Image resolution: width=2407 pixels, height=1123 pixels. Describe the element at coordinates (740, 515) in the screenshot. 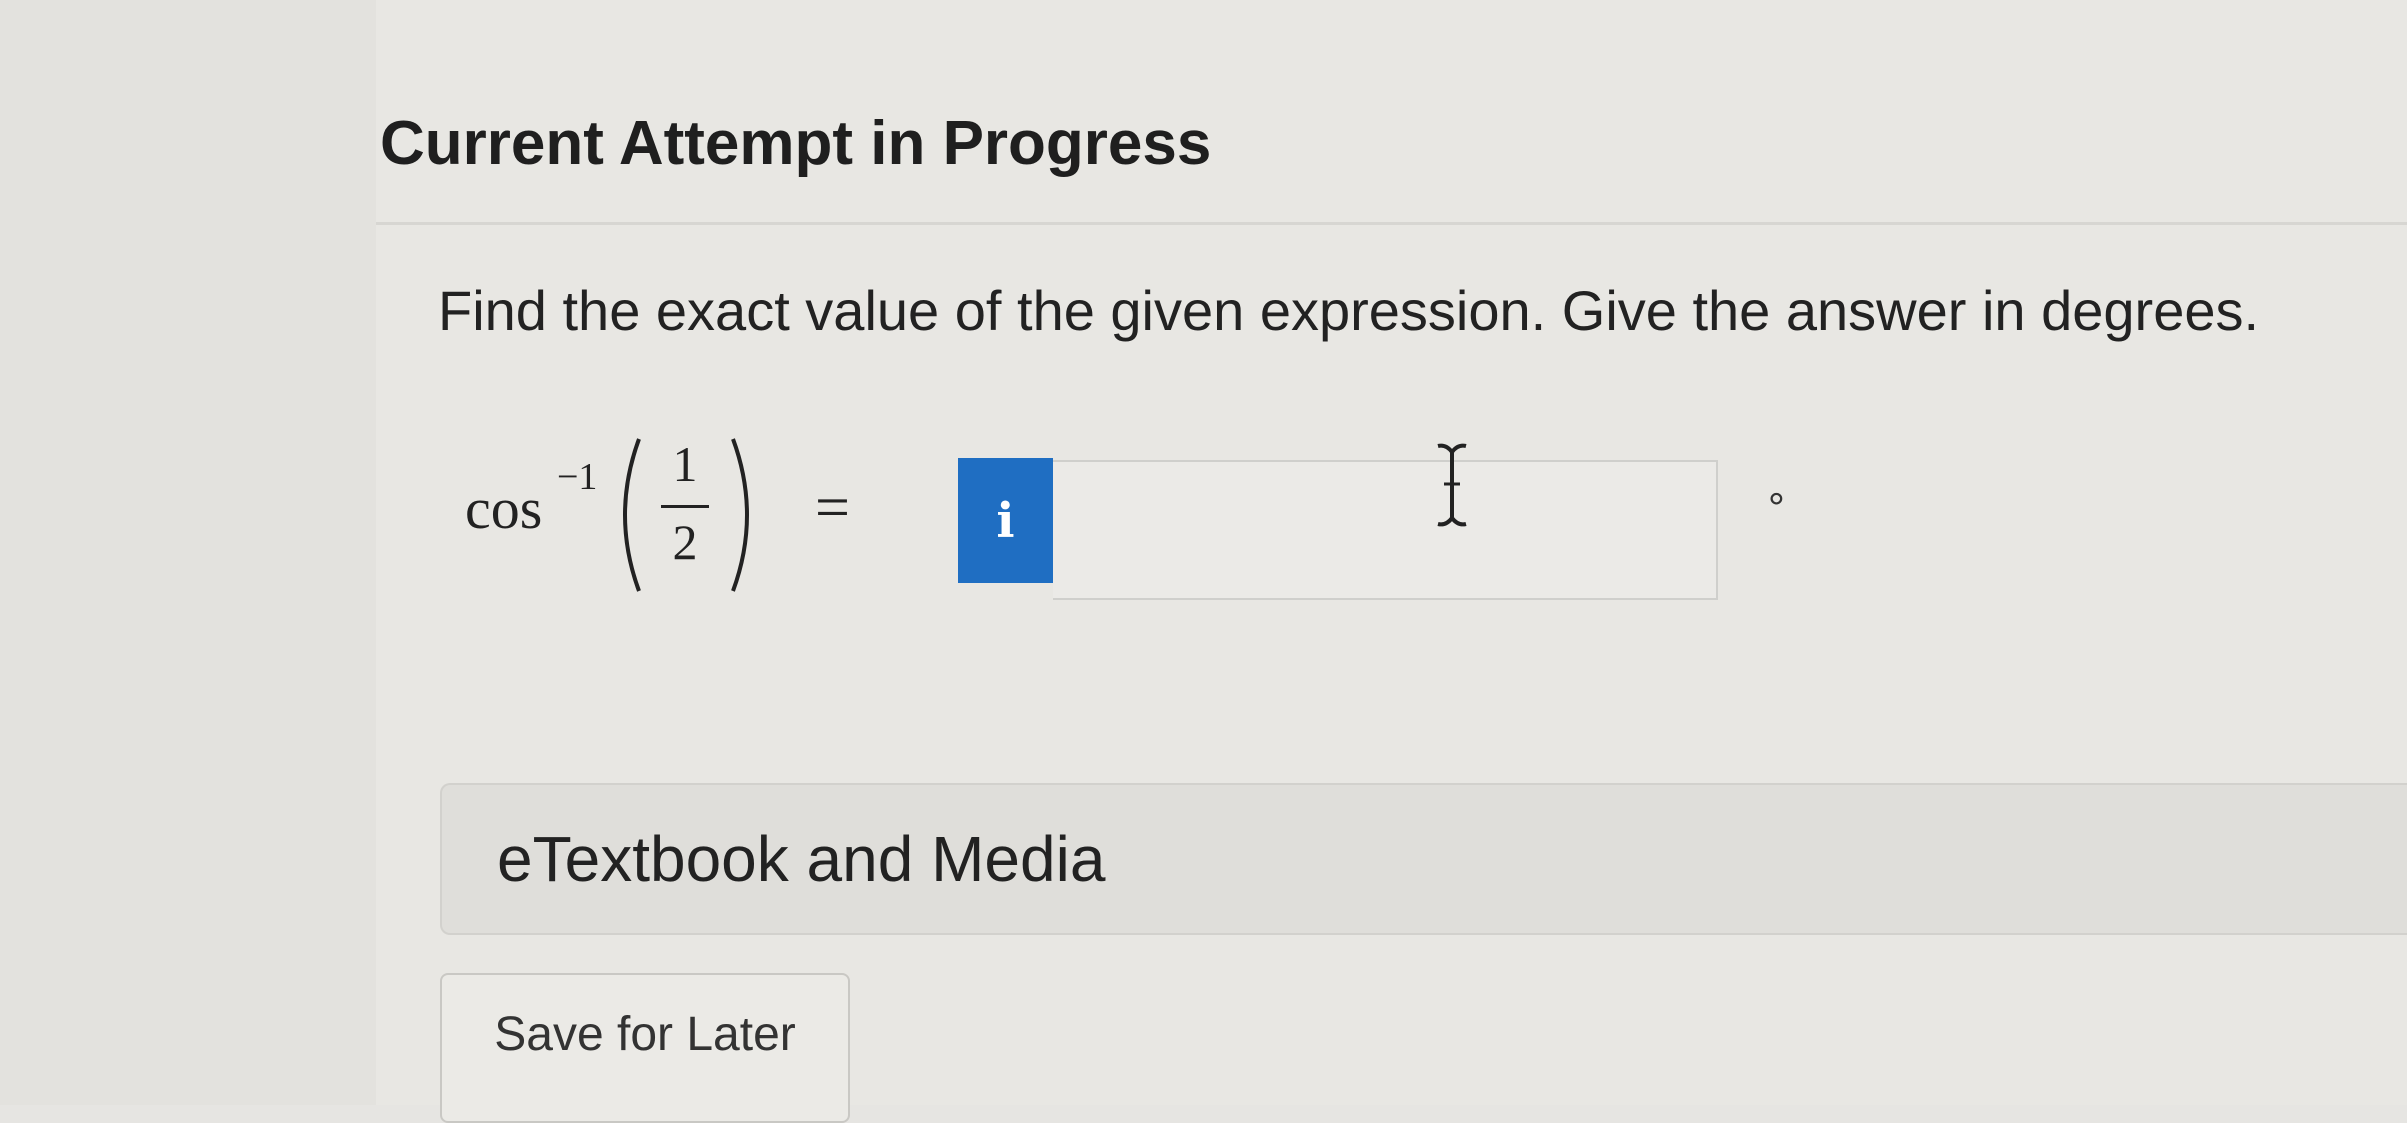

I see `right-paren-icon` at that location.